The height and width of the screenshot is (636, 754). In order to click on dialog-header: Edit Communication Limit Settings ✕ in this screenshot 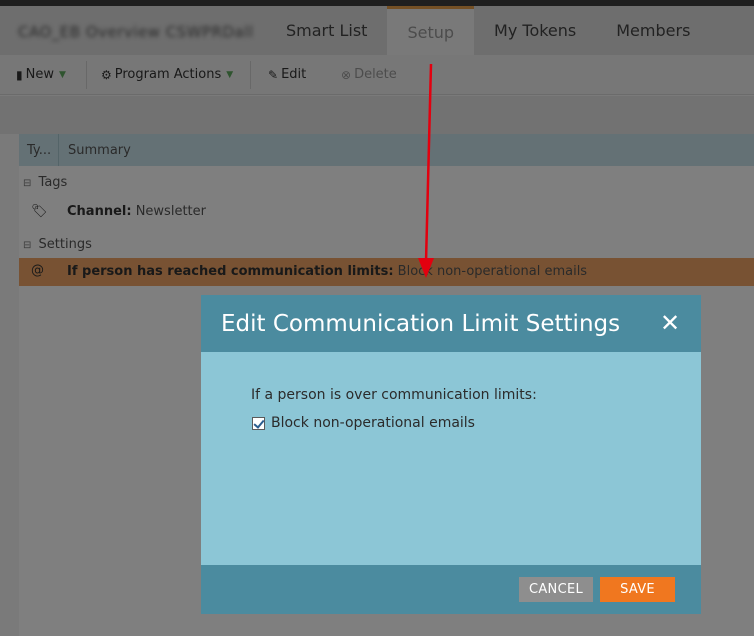, I will do `click(451, 323)`.